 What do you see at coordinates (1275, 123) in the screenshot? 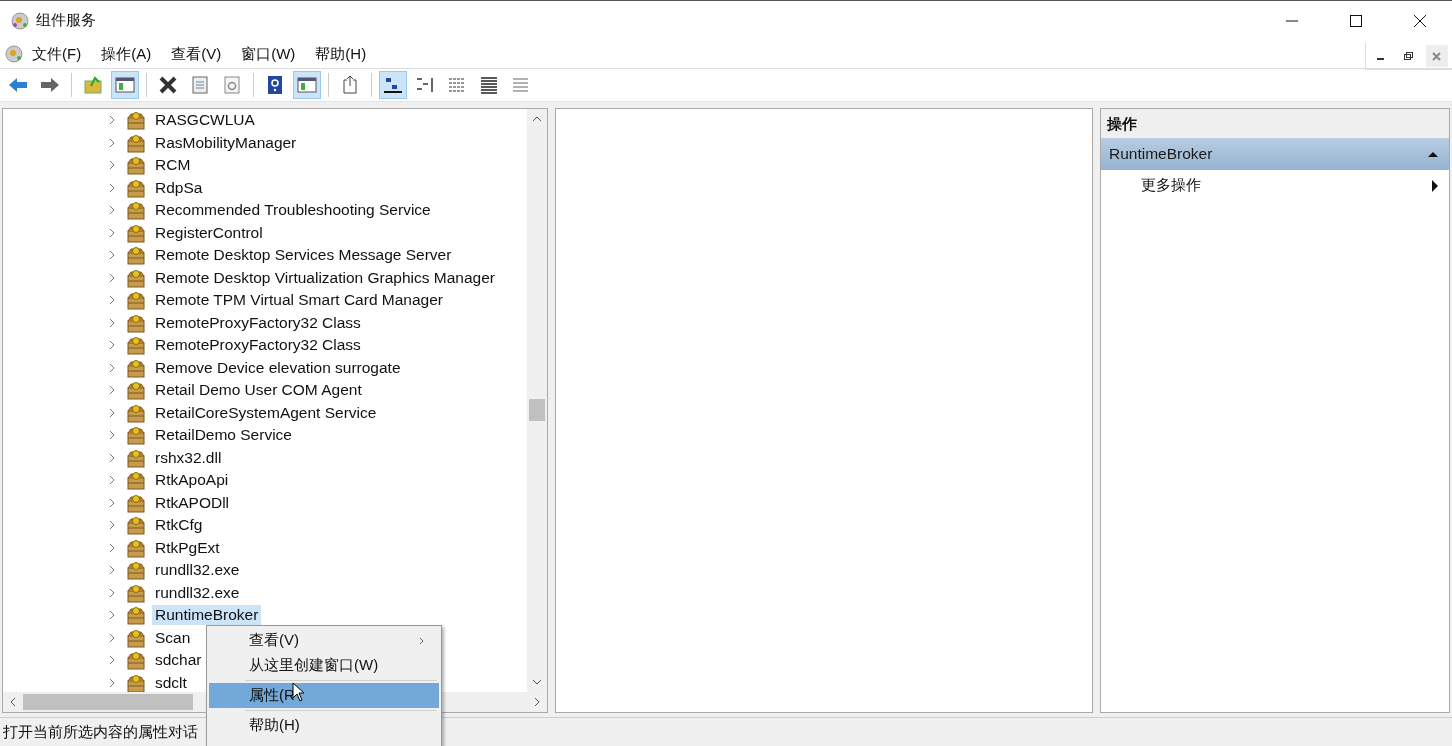
I see `actions-title: 操作` at bounding box center [1275, 123].